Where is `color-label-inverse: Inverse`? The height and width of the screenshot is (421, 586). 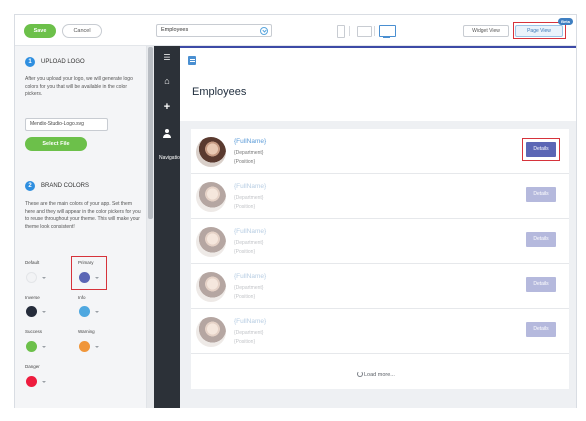
color-label-inverse: Inverse is located at coordinates (32, 297).